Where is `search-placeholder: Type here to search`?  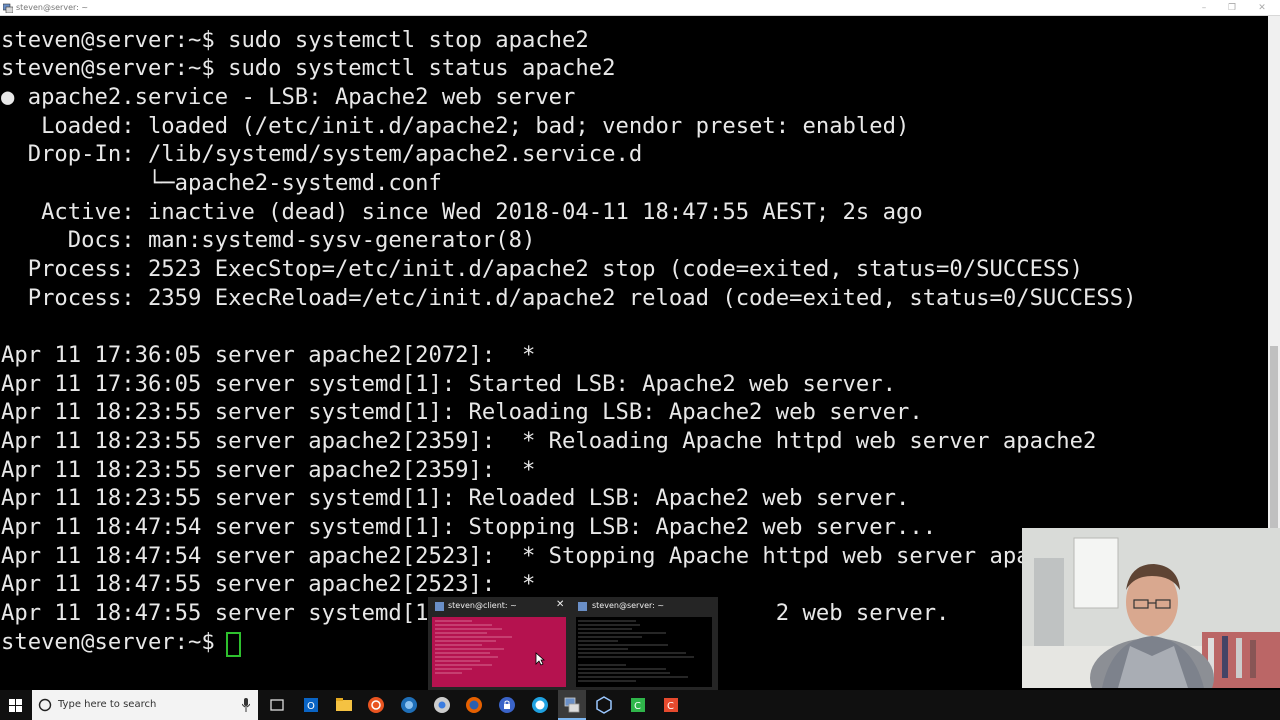
search-placeholder: Type here to search is located at coordinates (107, 704).